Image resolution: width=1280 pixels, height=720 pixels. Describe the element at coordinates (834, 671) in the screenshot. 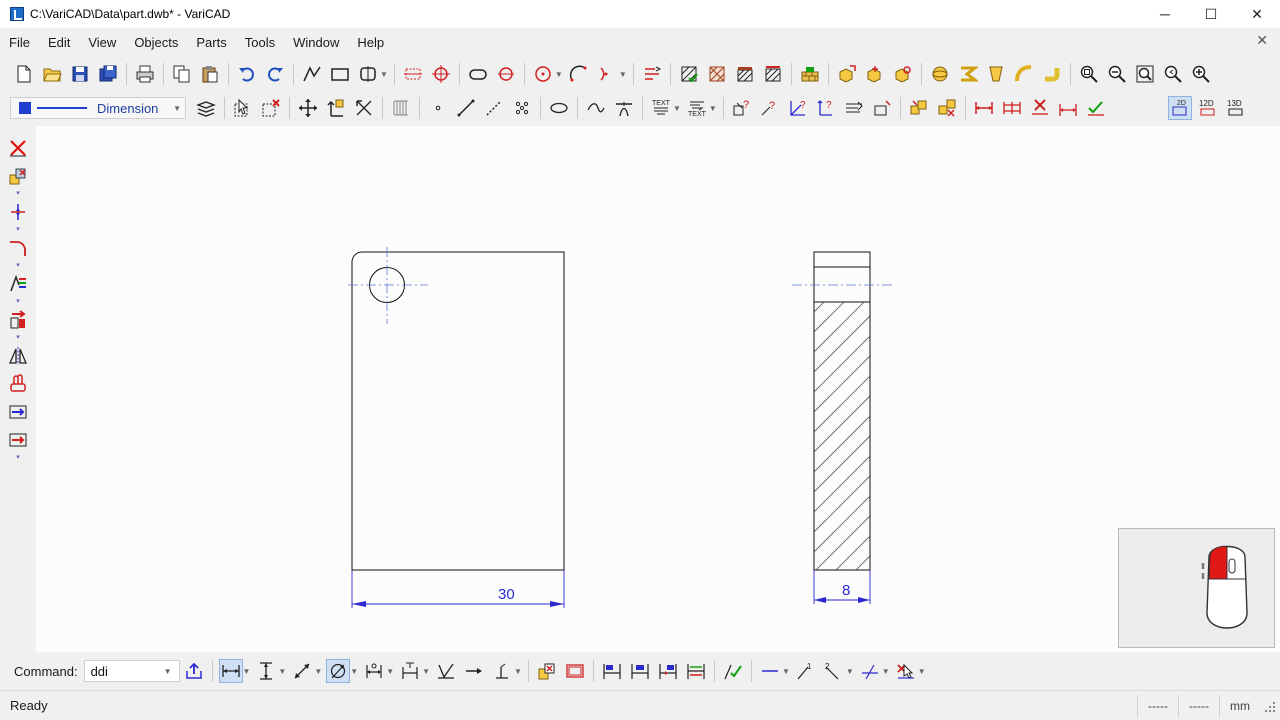

I see `slope-2-icon: 2` at that location.